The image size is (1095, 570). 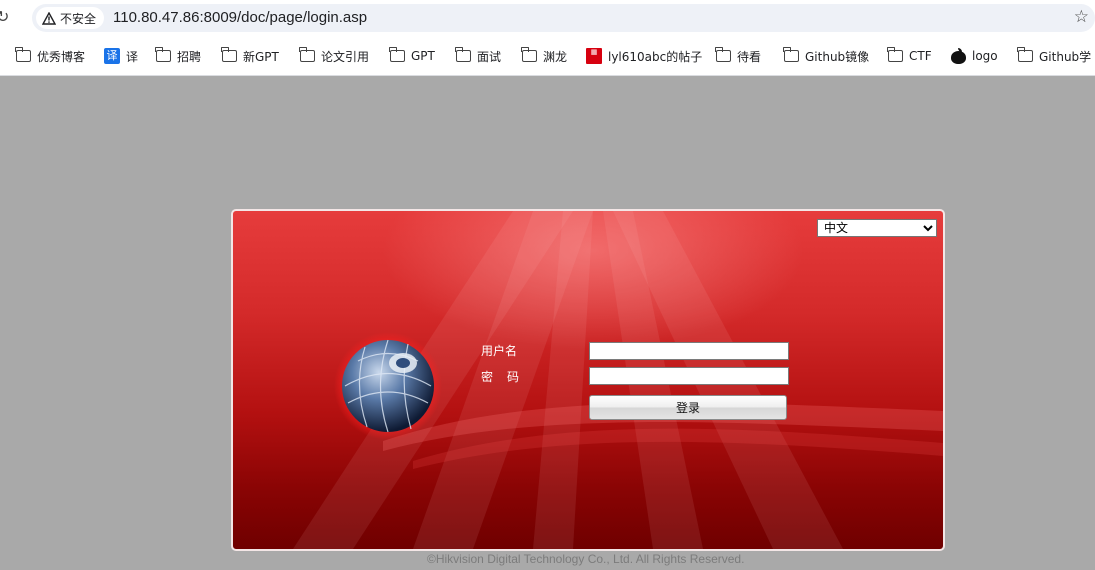 I want to click on bookmark-item: 待看, so click(x=738, y=56).